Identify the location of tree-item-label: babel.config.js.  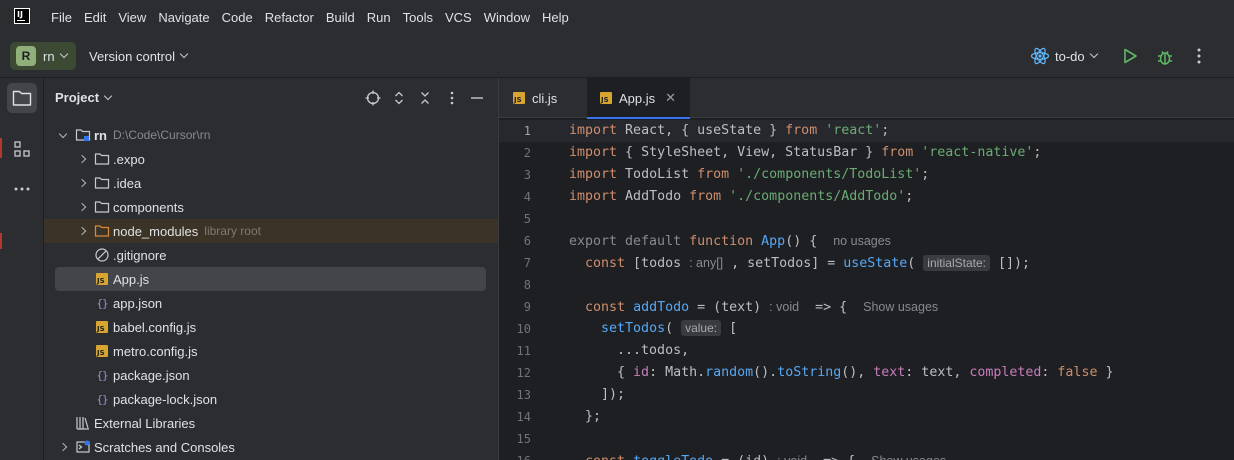
(155, 327).